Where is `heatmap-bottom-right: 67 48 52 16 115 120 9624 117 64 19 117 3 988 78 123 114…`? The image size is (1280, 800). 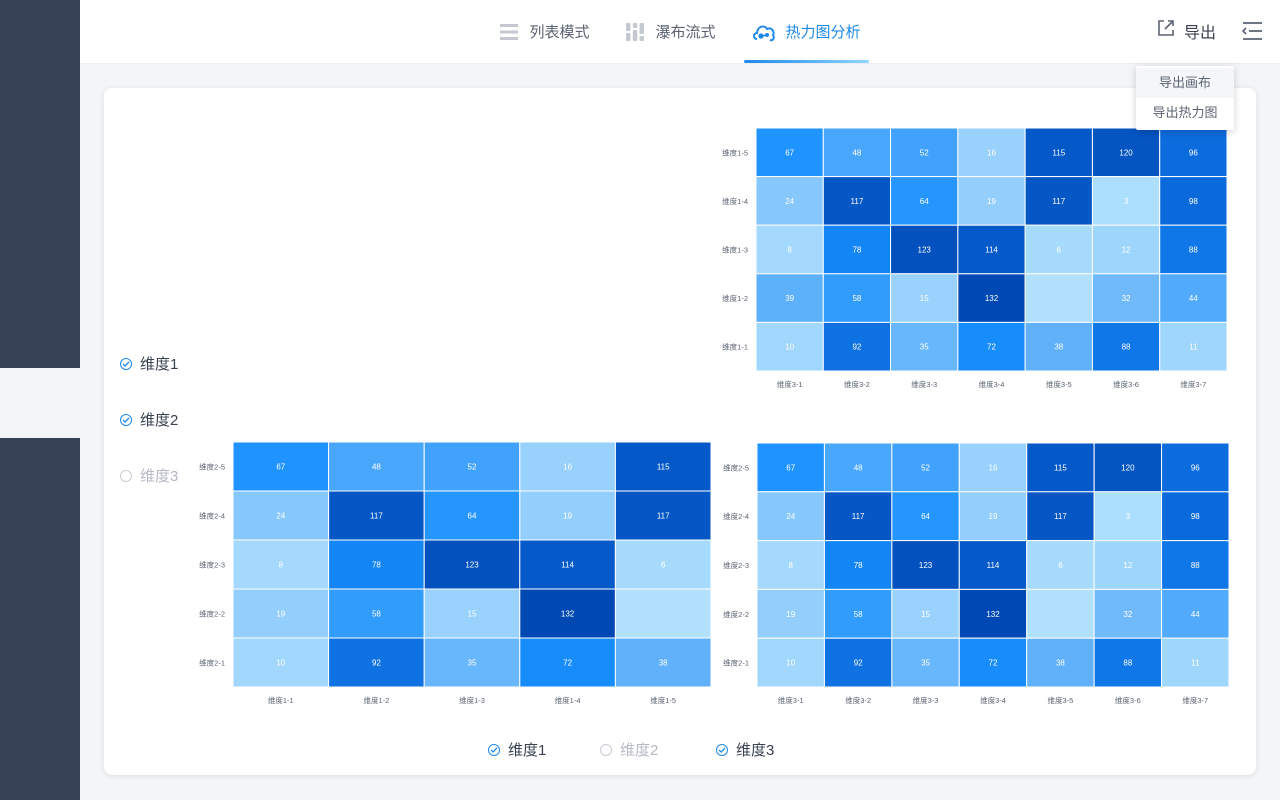 heatmap-bottom-right: 67 48 52 16 115 120 9624 117 64 19 117 3 988 78 123 114… is located at coordinates (976, 573).